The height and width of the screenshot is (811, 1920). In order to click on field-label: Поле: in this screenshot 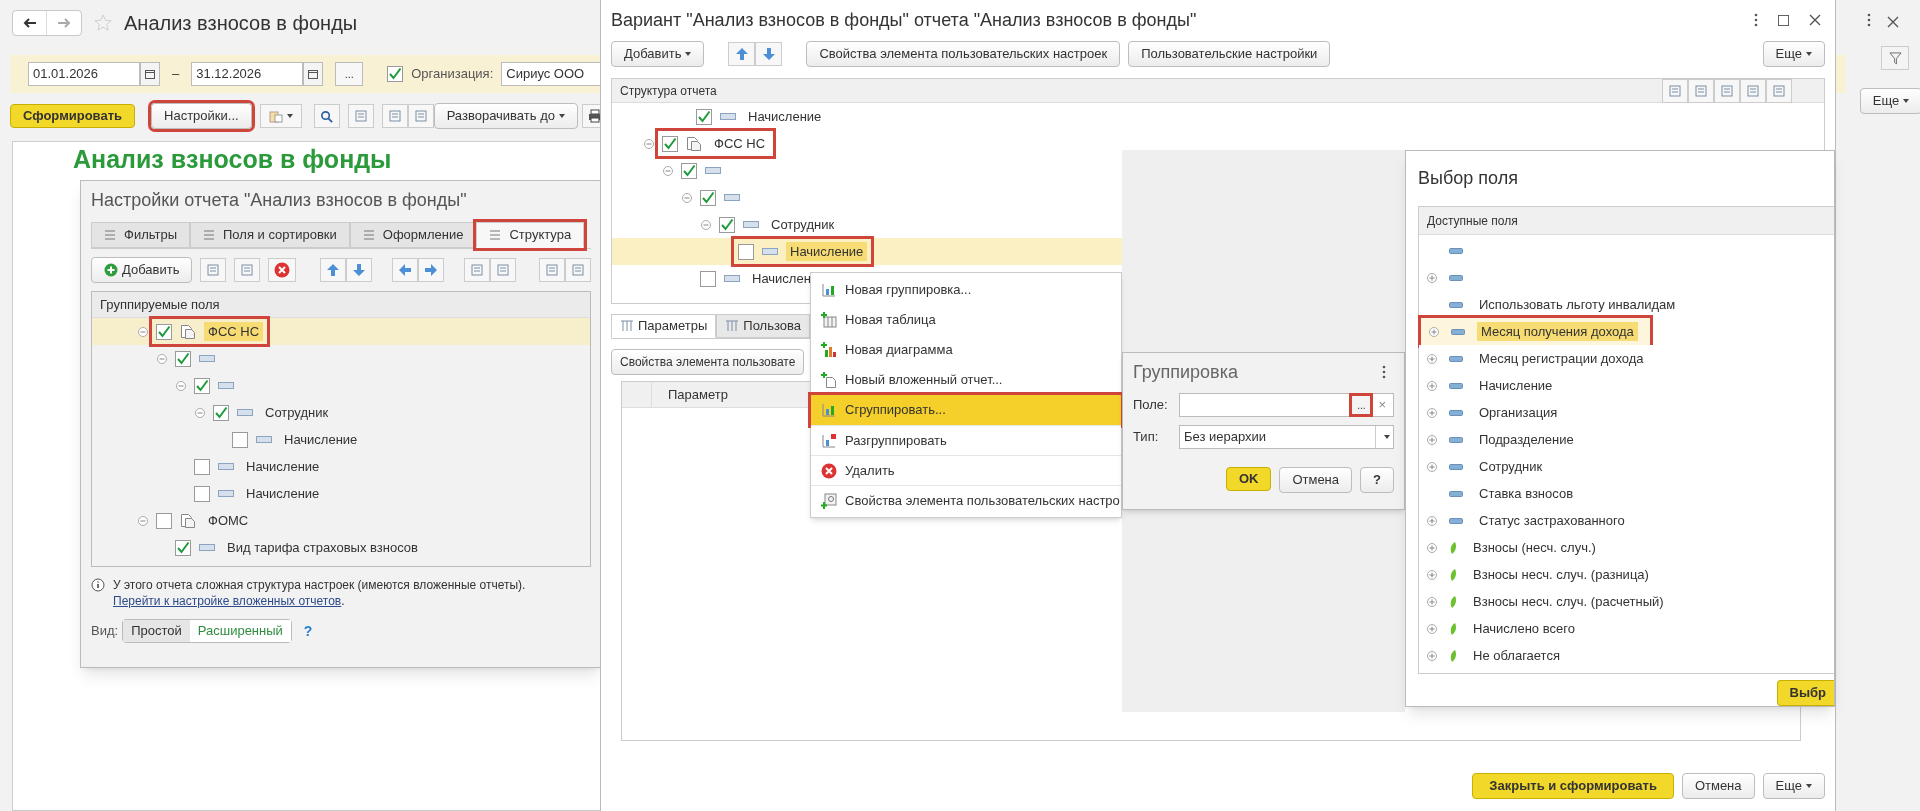, I will do `click(1151, 405)`.